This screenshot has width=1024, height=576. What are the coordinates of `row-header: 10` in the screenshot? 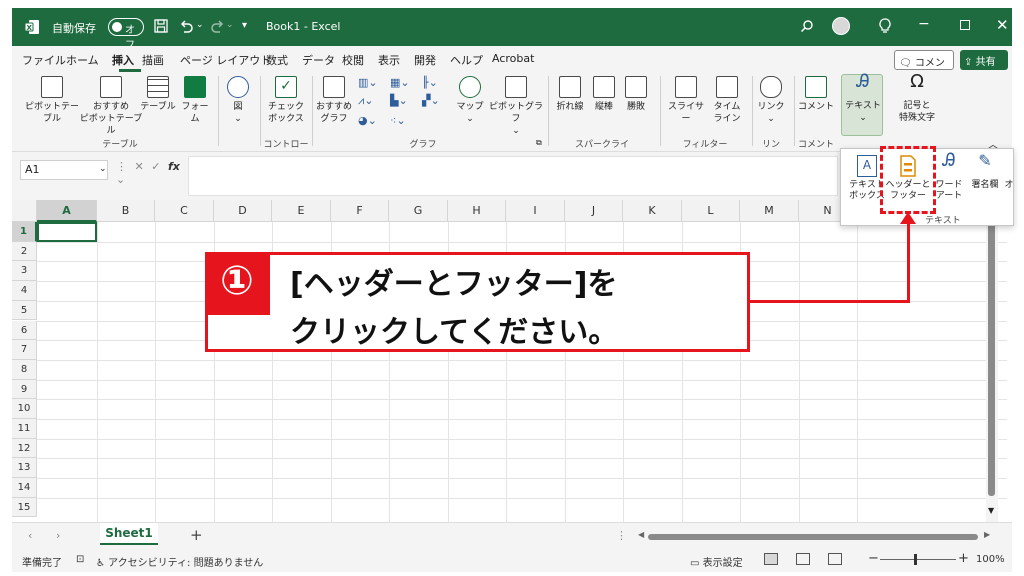 It's located at (24, 409).